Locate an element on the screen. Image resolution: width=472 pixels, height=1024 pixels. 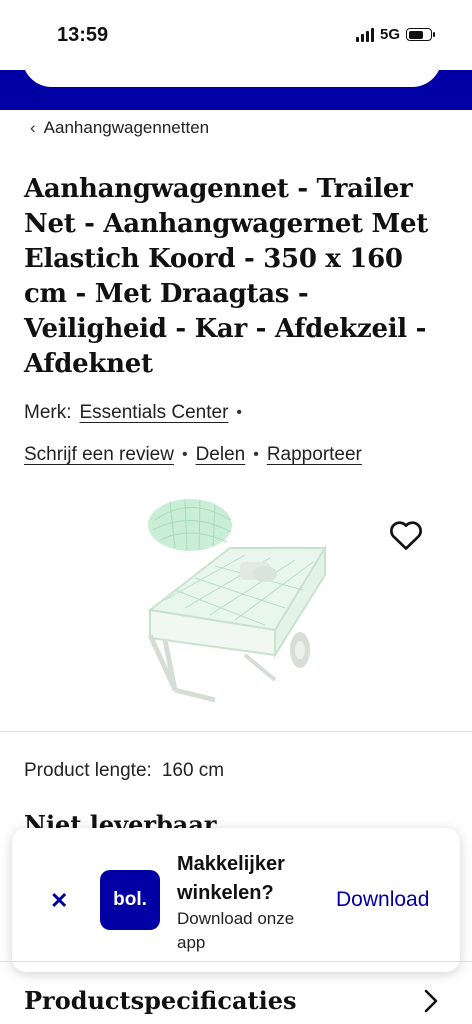
review-link: Schrijf een review is located at coordinates (99, 455).